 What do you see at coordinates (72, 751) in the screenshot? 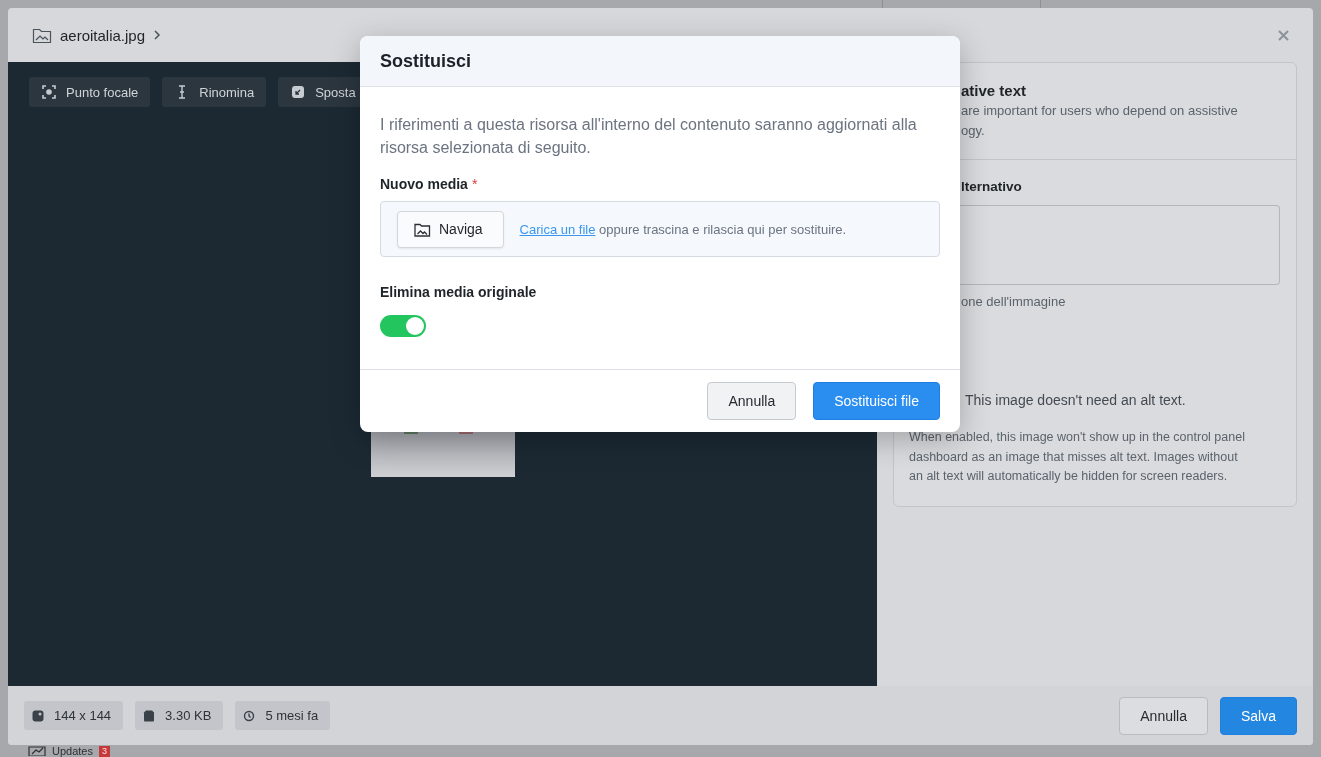
I see `nav-item-label: Updates` at bounding box center [72, 751].